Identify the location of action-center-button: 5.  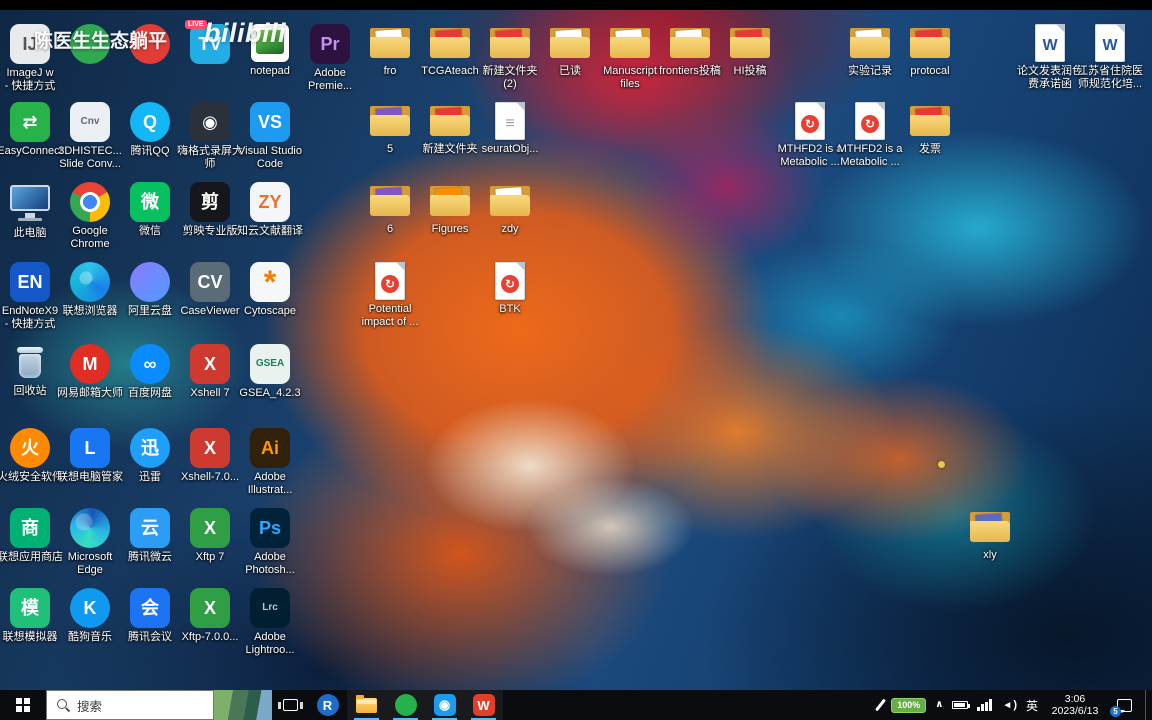
(1123, 705).